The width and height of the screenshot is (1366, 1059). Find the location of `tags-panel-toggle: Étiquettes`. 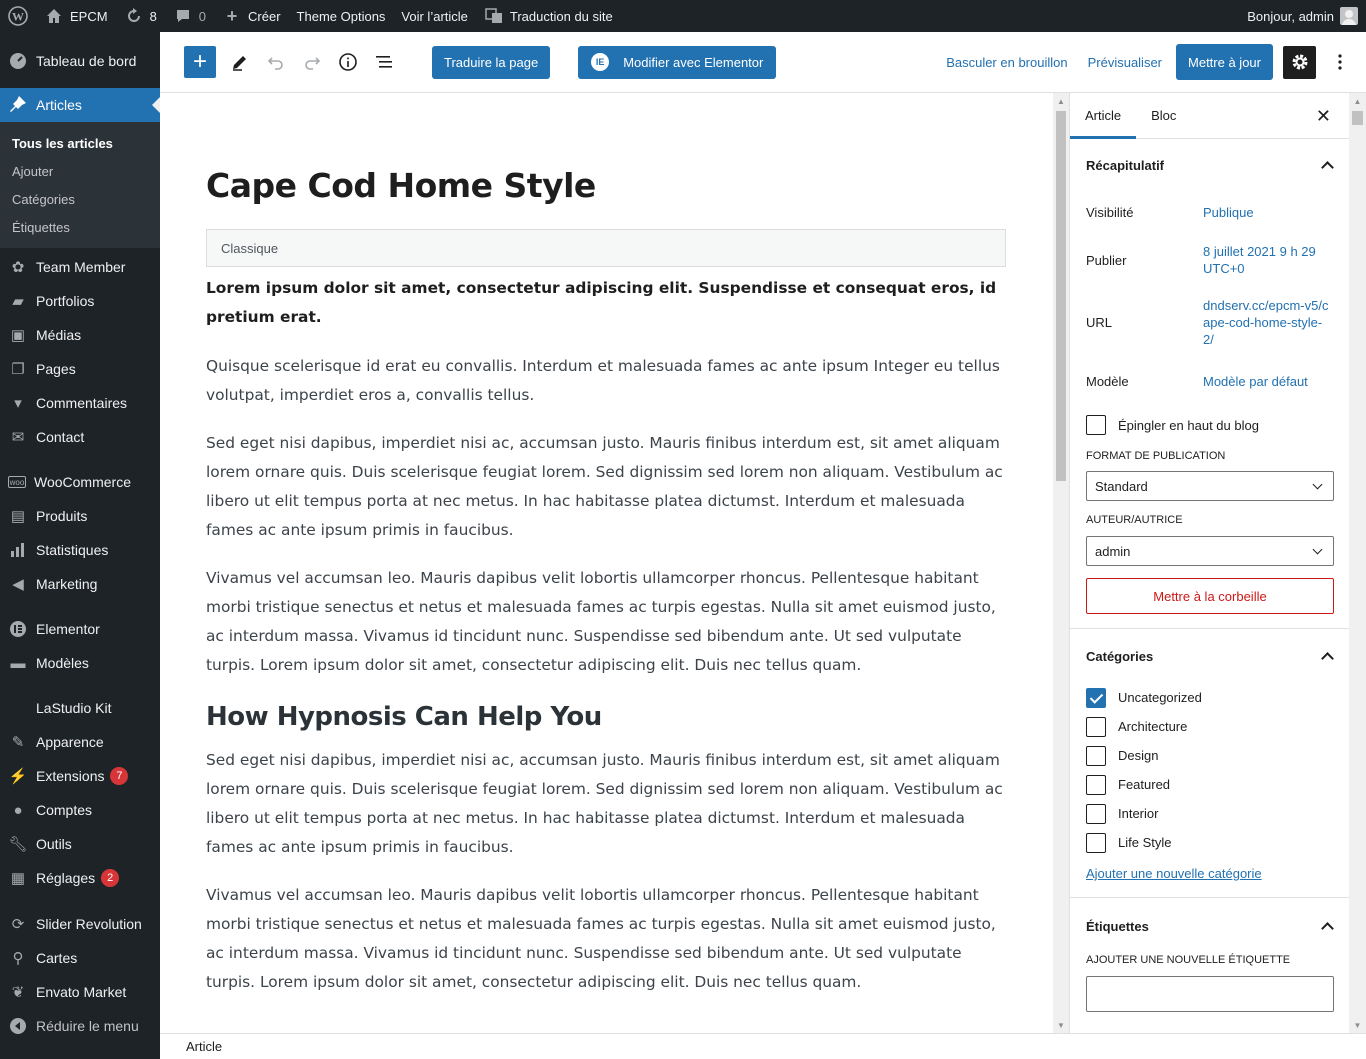

tags-panel-toggle: Étiquettes is located at coordinates (1209, 926).